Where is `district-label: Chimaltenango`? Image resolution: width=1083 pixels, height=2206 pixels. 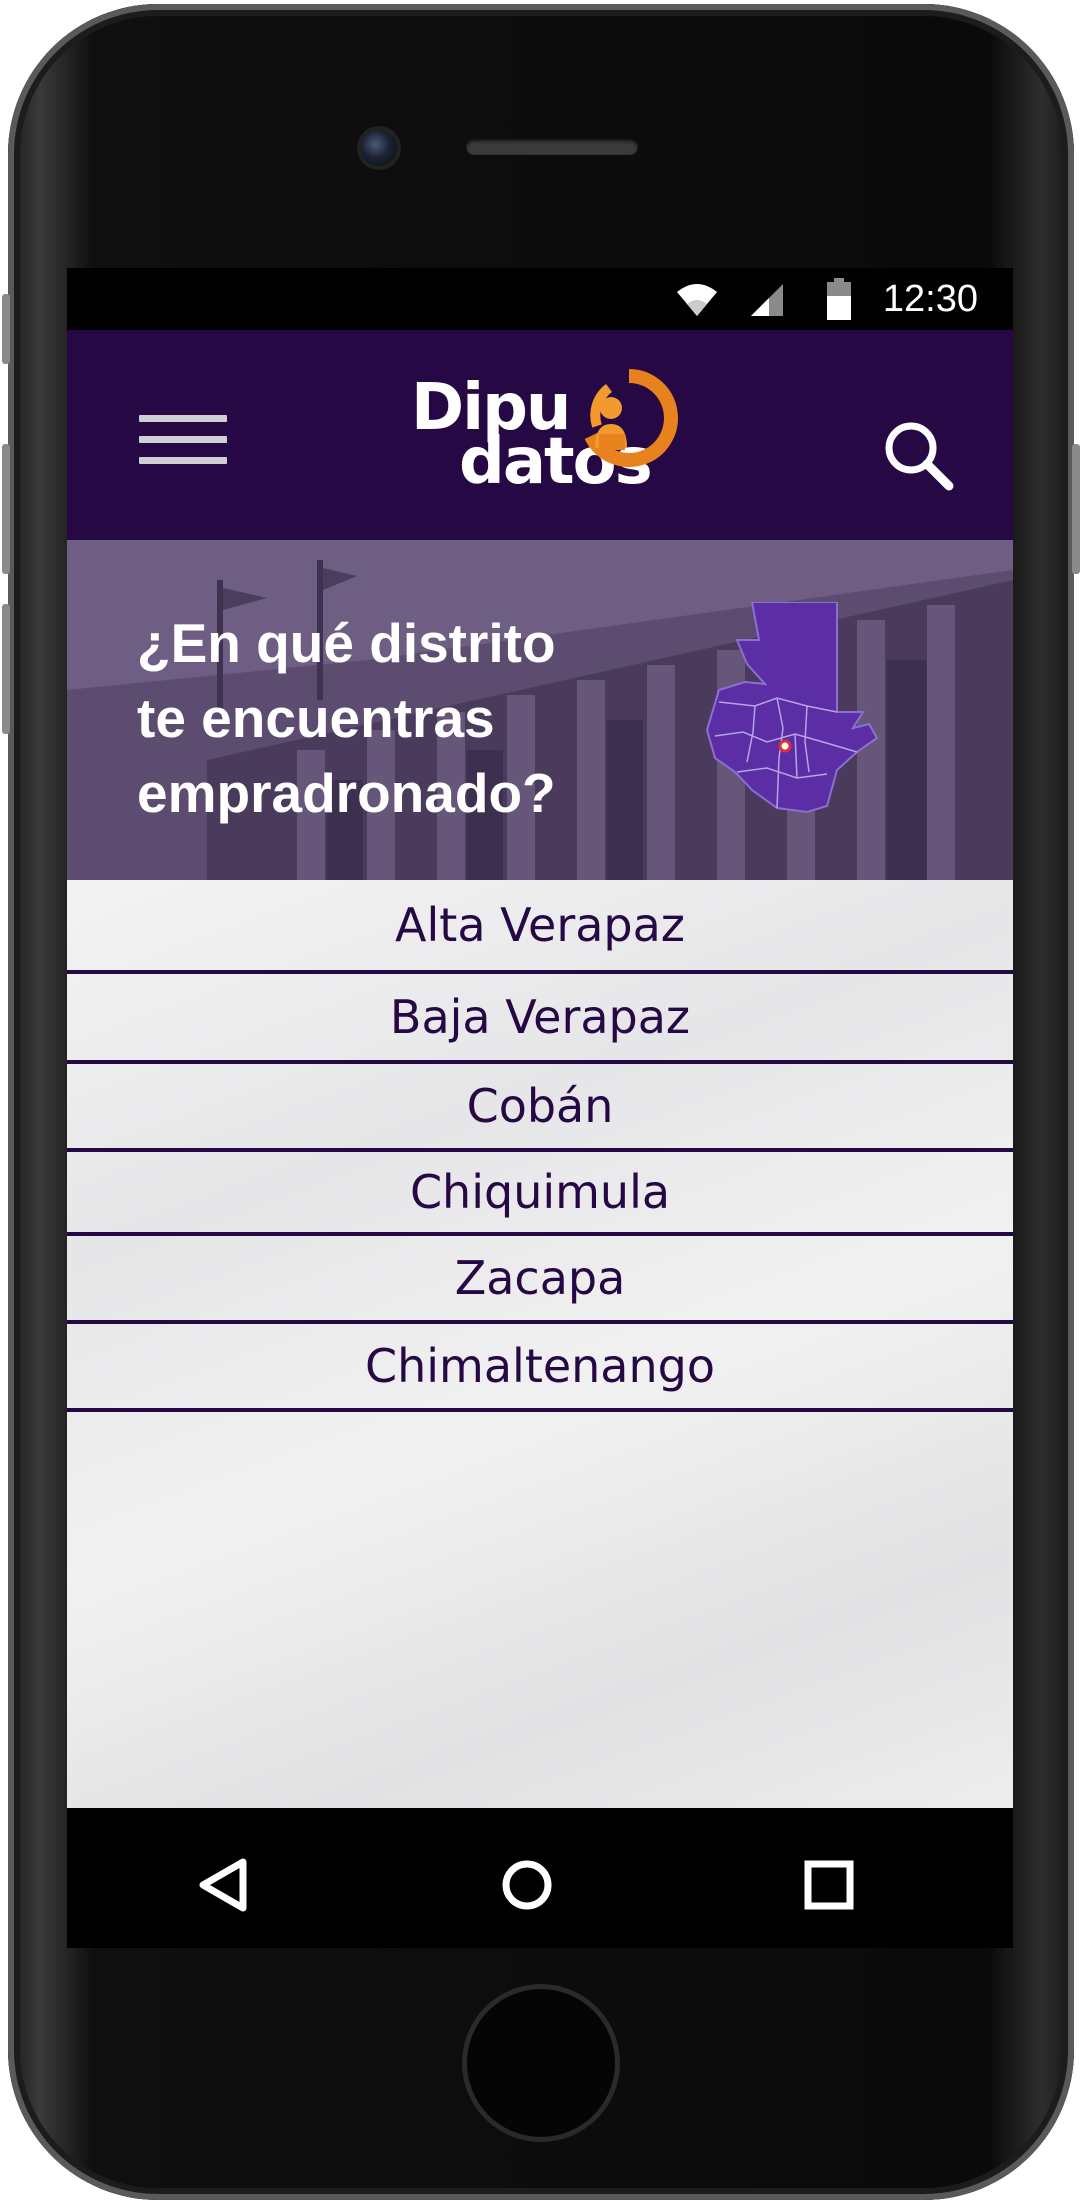
district-label: Chimaltenango is located at coordinates (539, 1366).